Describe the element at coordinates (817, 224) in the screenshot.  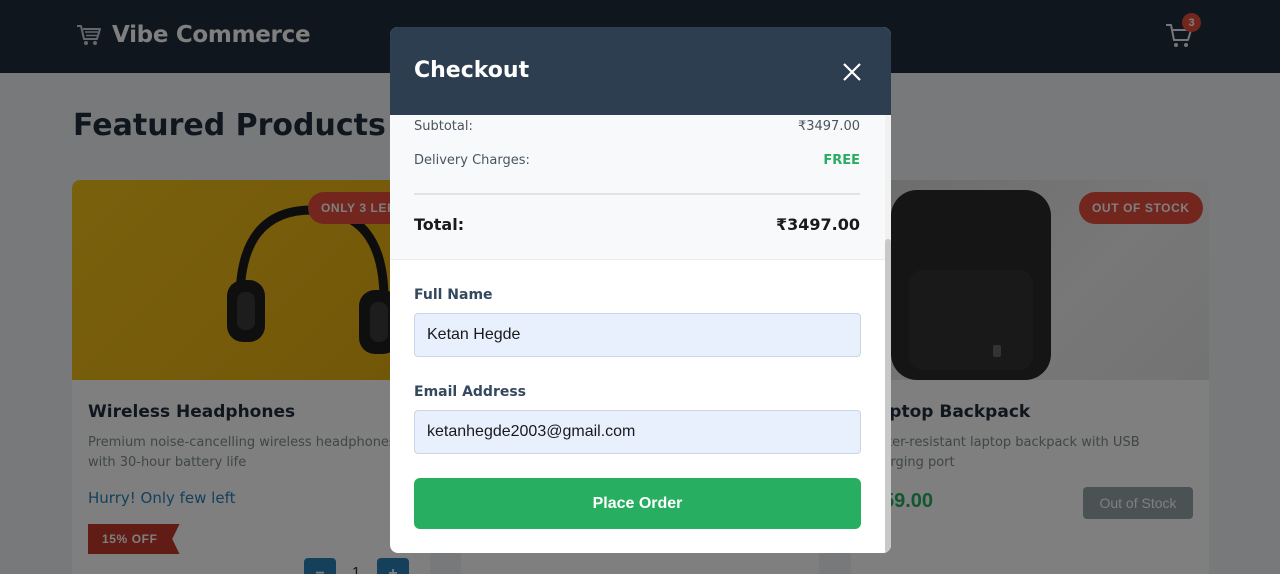
I see `total-value: ₹3497.00` at that location.